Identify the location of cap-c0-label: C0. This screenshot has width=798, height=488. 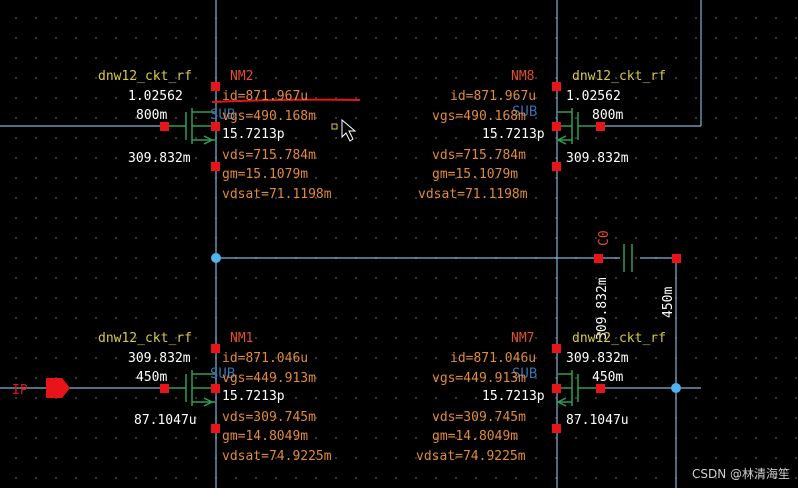
(604, 238).